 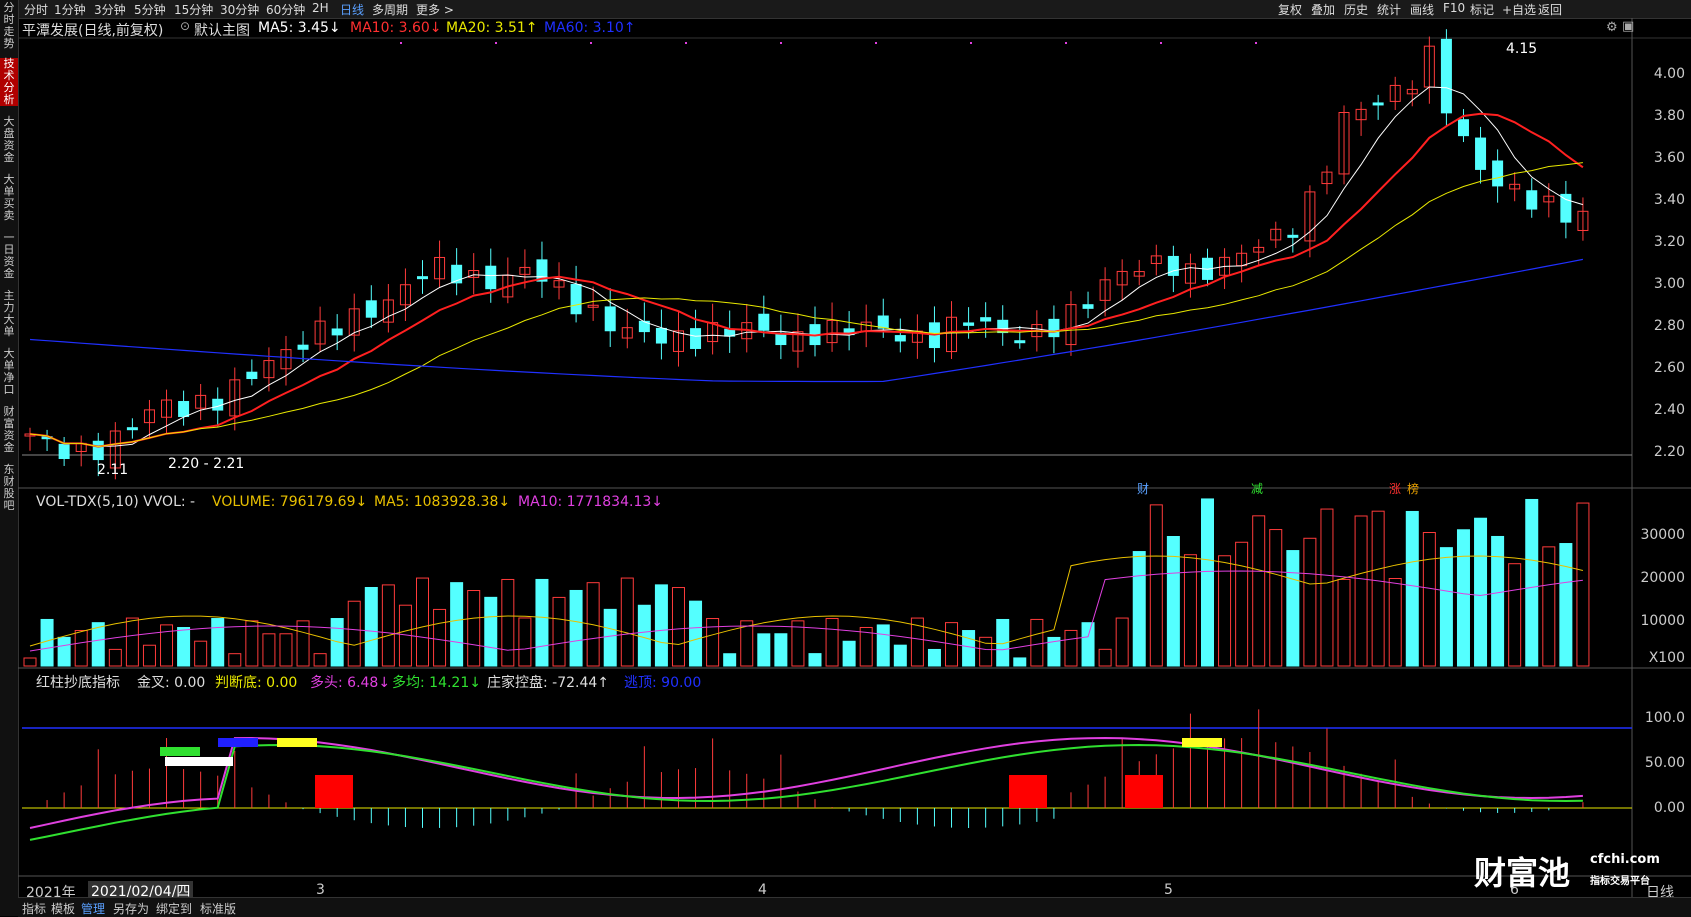 I want to click on bottom-button-lingcunwei: 另存为, so click(x=131, y=908).